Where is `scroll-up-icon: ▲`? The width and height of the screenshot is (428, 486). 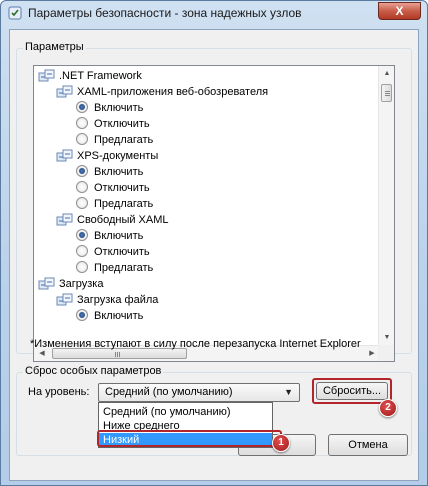 scroll-up-icon: ▲ is located at coordinates (386, 74).